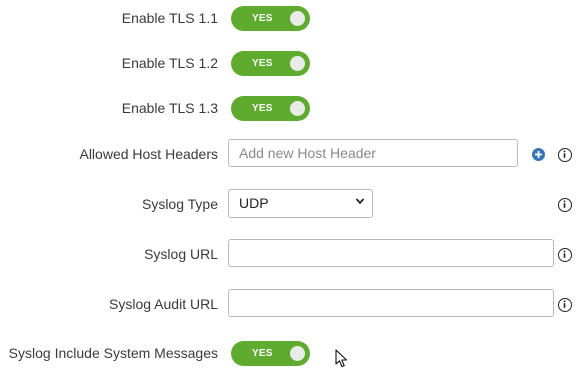  I want to click on toggle-tls11: YES, so click(270, 18).